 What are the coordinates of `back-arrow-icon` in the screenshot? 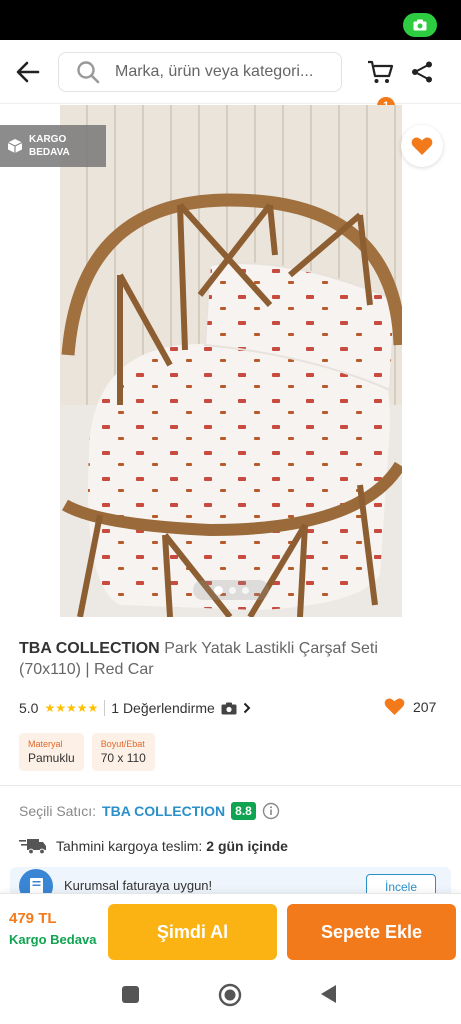 It's located at (28, 72).